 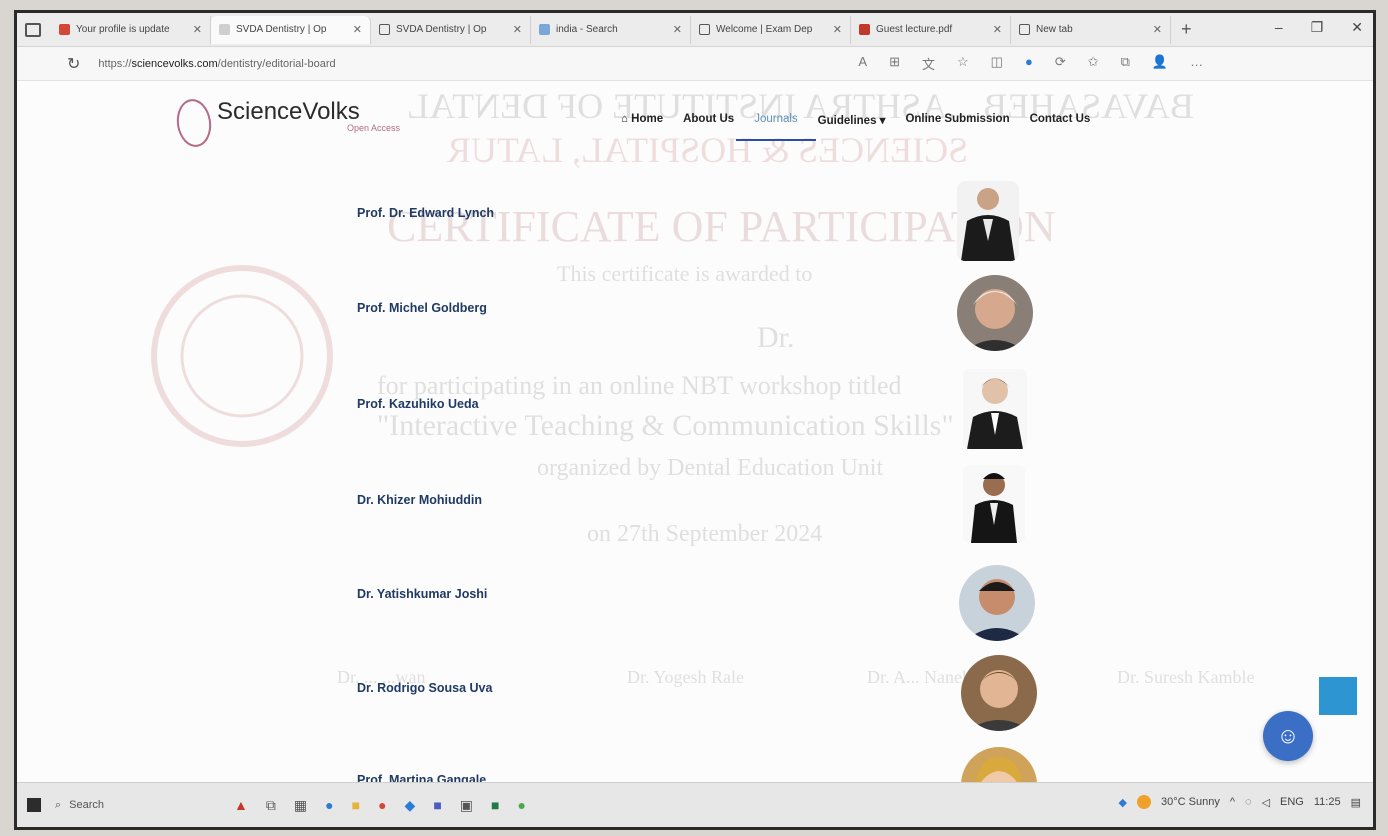 I want to click on excel-icon: ■, so click(x=495, y=805).